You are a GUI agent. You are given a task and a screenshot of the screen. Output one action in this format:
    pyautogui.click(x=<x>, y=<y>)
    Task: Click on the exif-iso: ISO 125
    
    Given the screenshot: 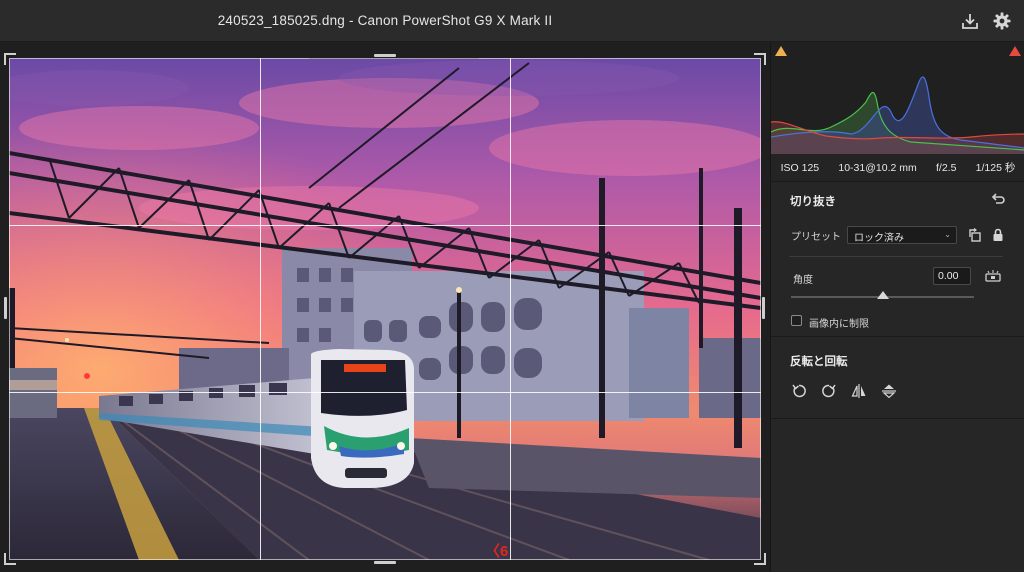 What is the action you would take?
    pyautogui.click(x=800, y=167)
    